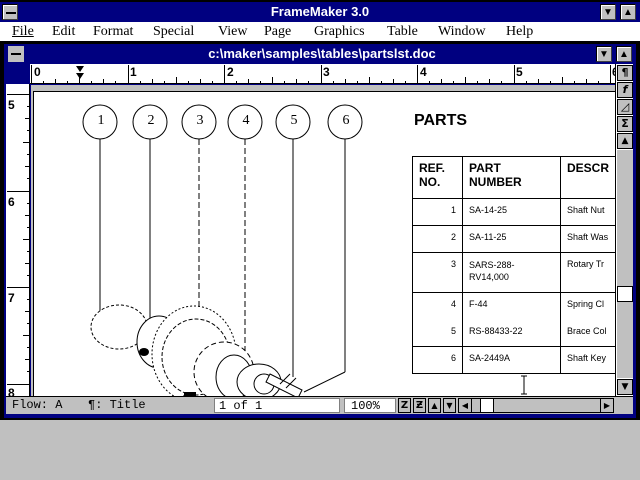 The width and height of the screenshot is (640, 480). What do you see at coordinates (339, 32) in the screenshot?
I see `menu-graphics: Graphics` at bounding box center [339, 32].